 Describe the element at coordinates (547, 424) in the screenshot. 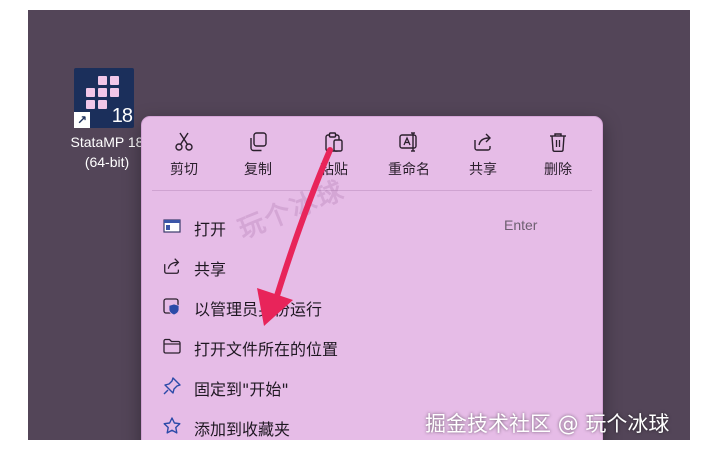

I see `watermark-bottom: 掘金技术社区 @ 玩个冰球` at that location.